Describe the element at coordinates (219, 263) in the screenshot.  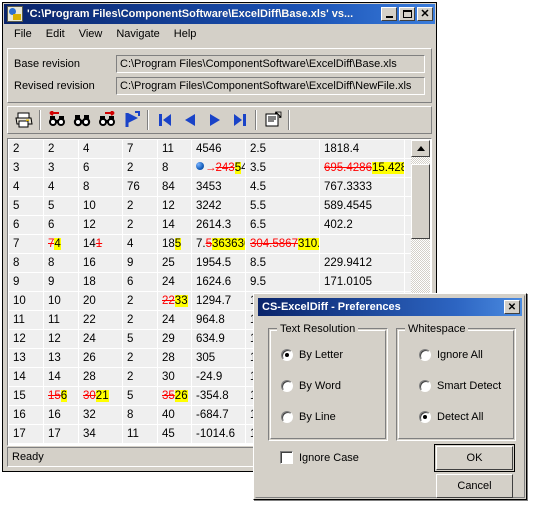
I see `table-cell: 1954.5` at that location.